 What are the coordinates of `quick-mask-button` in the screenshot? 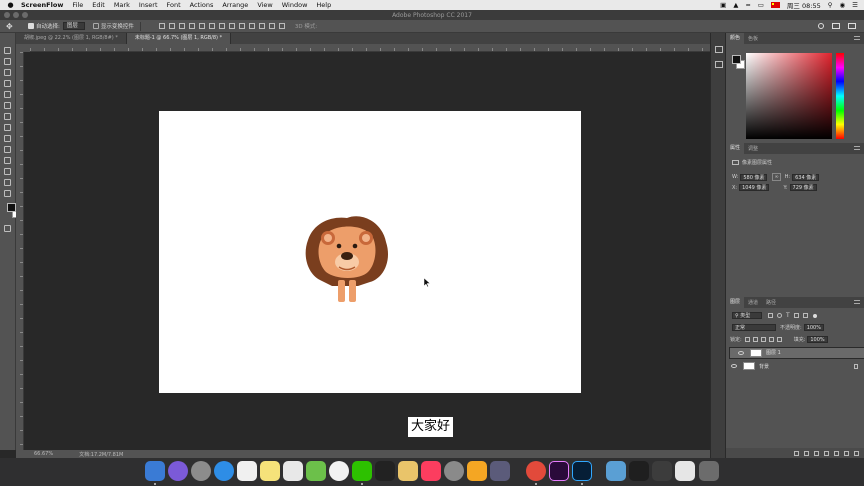 It's located at (7, 228).